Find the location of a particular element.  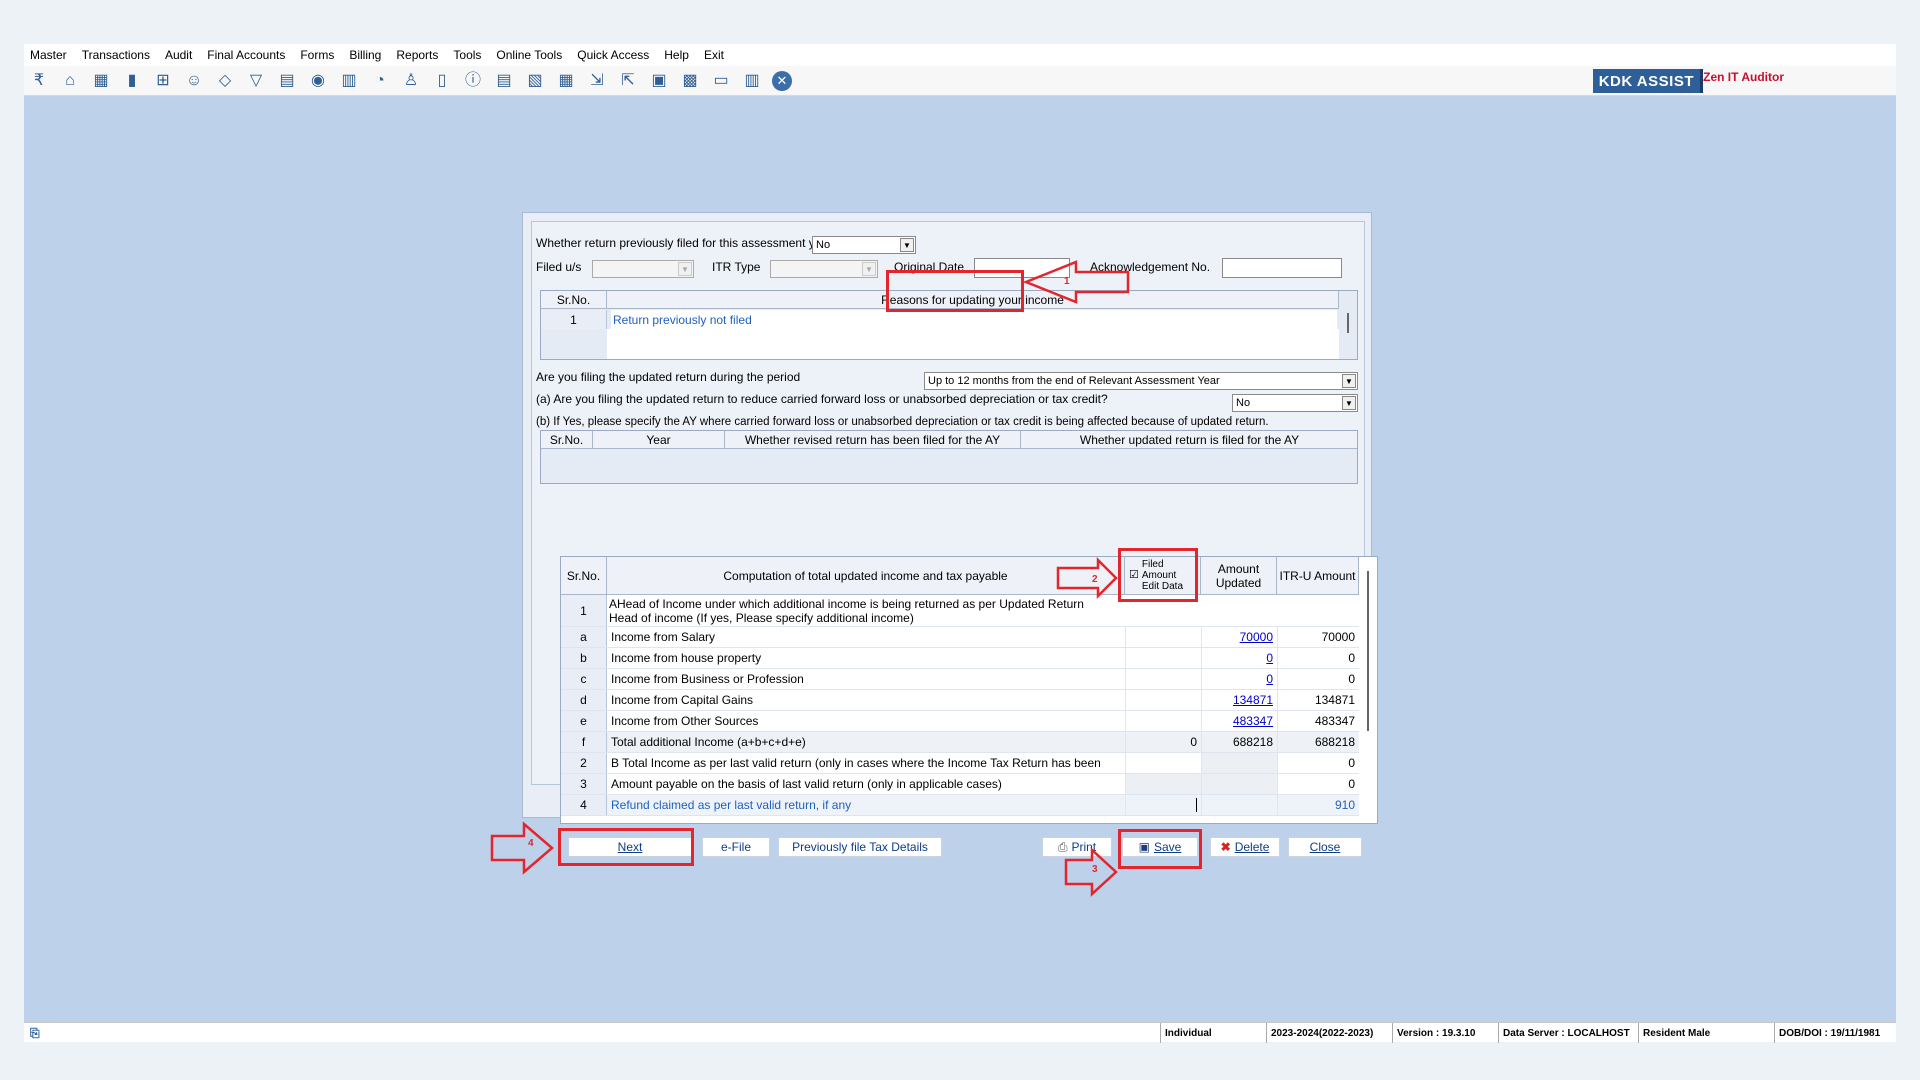

book-icon: ▯ is located at coordinates (442, 81).